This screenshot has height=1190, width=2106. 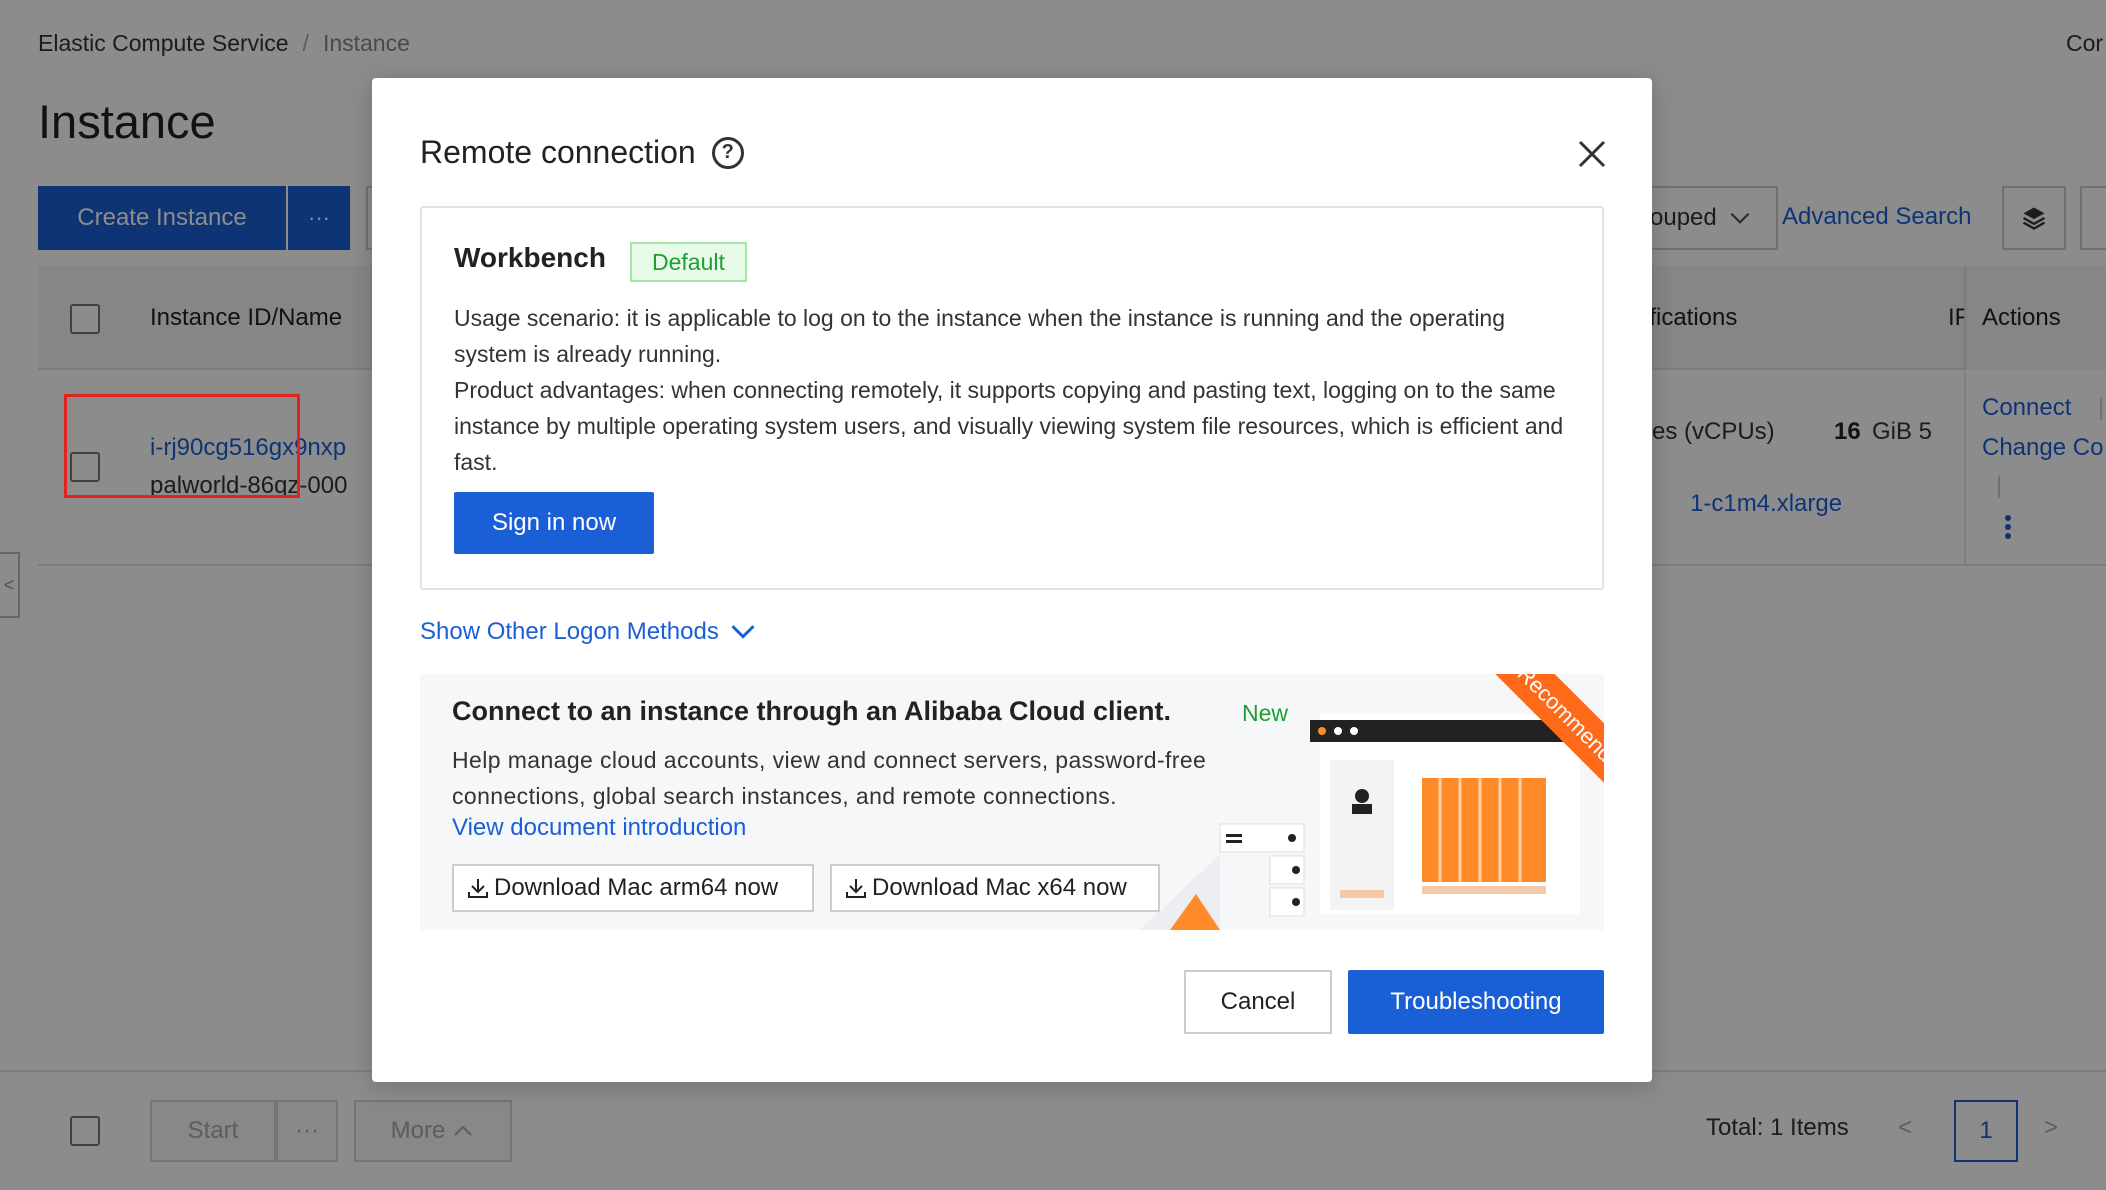 What do you see at coordinates (1265, 713) in the screenshot?
I see `new-tag: New` at bounding box center [1265, 713].